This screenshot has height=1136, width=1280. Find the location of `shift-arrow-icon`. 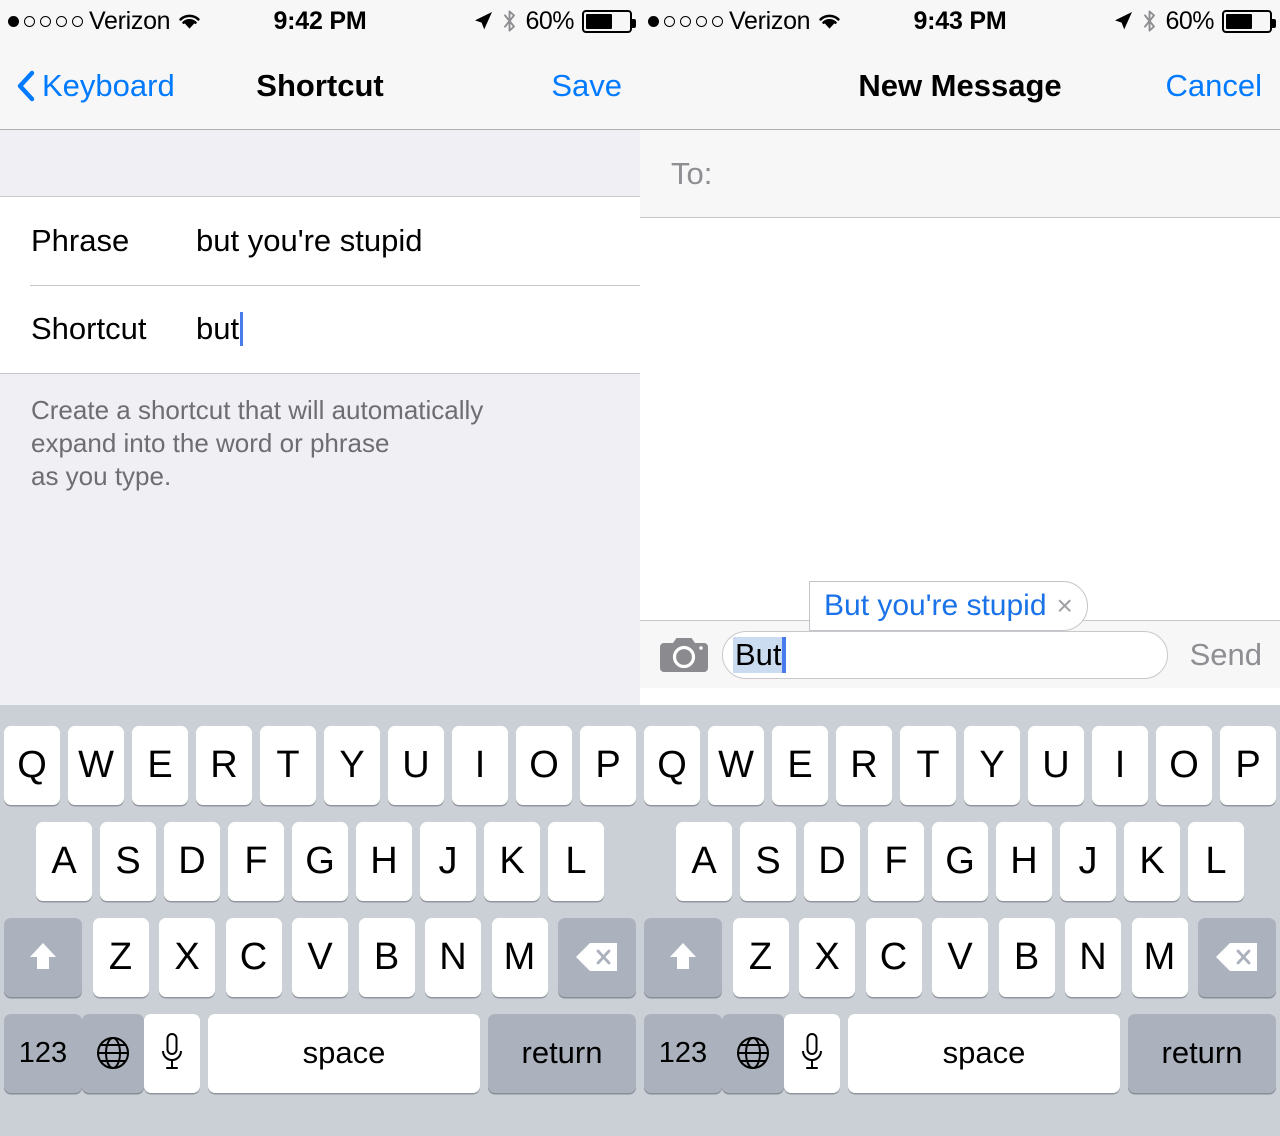

shift-arrow-icon is located at coordinates (43, 956).